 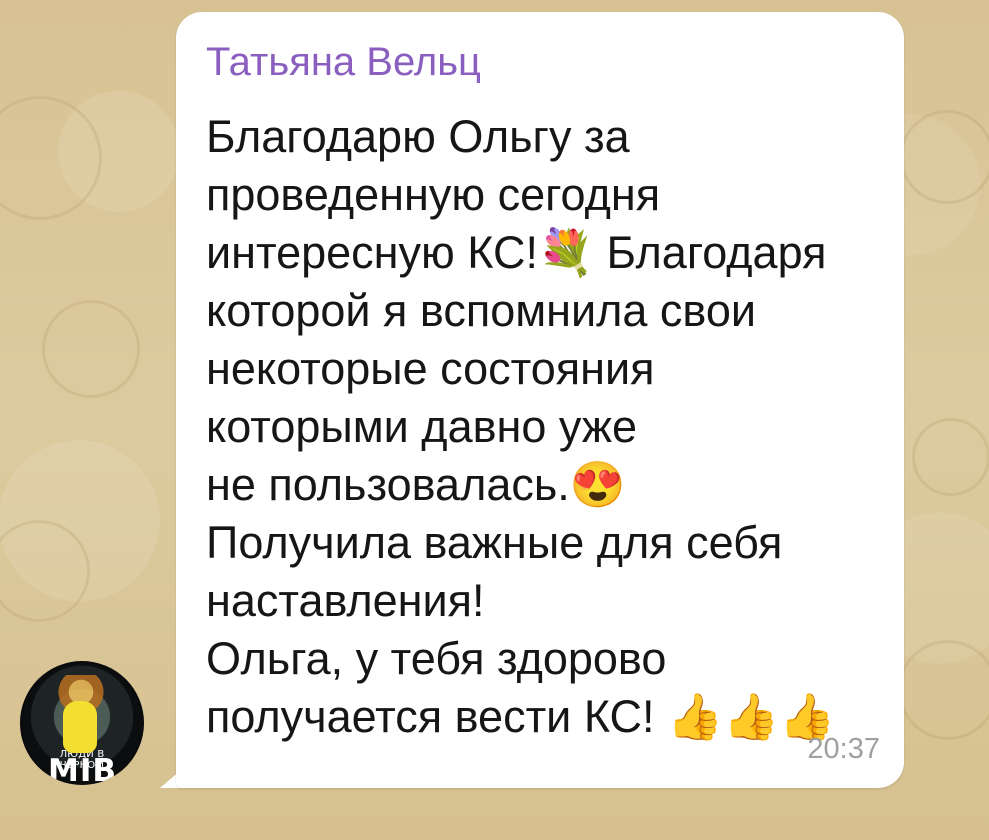 What do you see at coordinates (82, 723) in the screenshot?
I see `avatar: ЛЮДИ В ЧЕРНОМ MIB` at bounding box center [82, 723].